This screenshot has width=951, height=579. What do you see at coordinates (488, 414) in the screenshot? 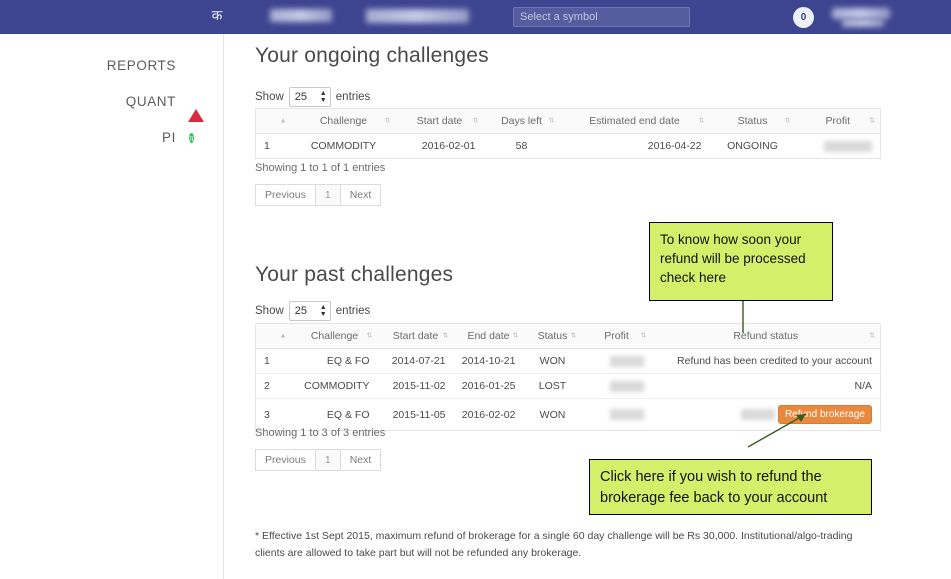
I see `cell-end-date: 2016-02-02` at bounding box center [488, 414].